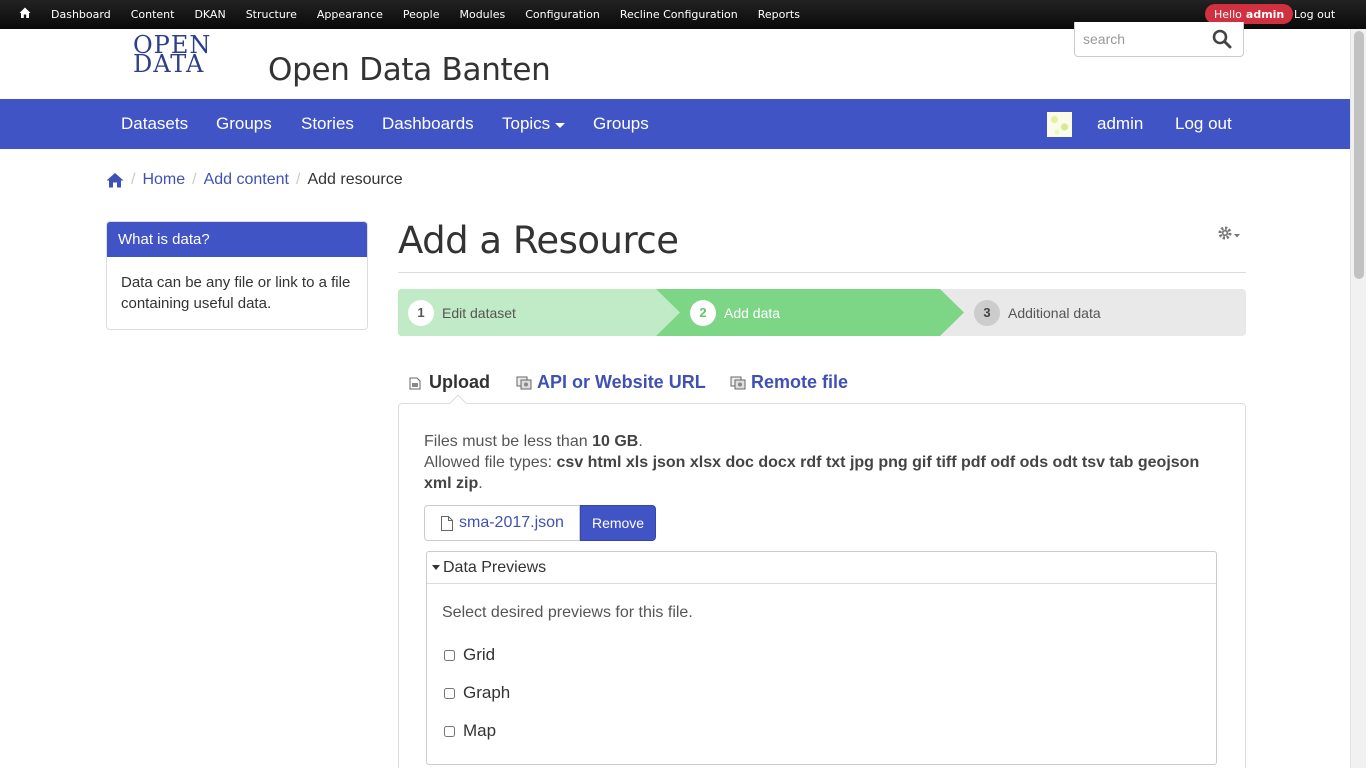 This screenshot has width=1366, height=768. I want to click on tab-upload-label: Upload, so click(459, 381).